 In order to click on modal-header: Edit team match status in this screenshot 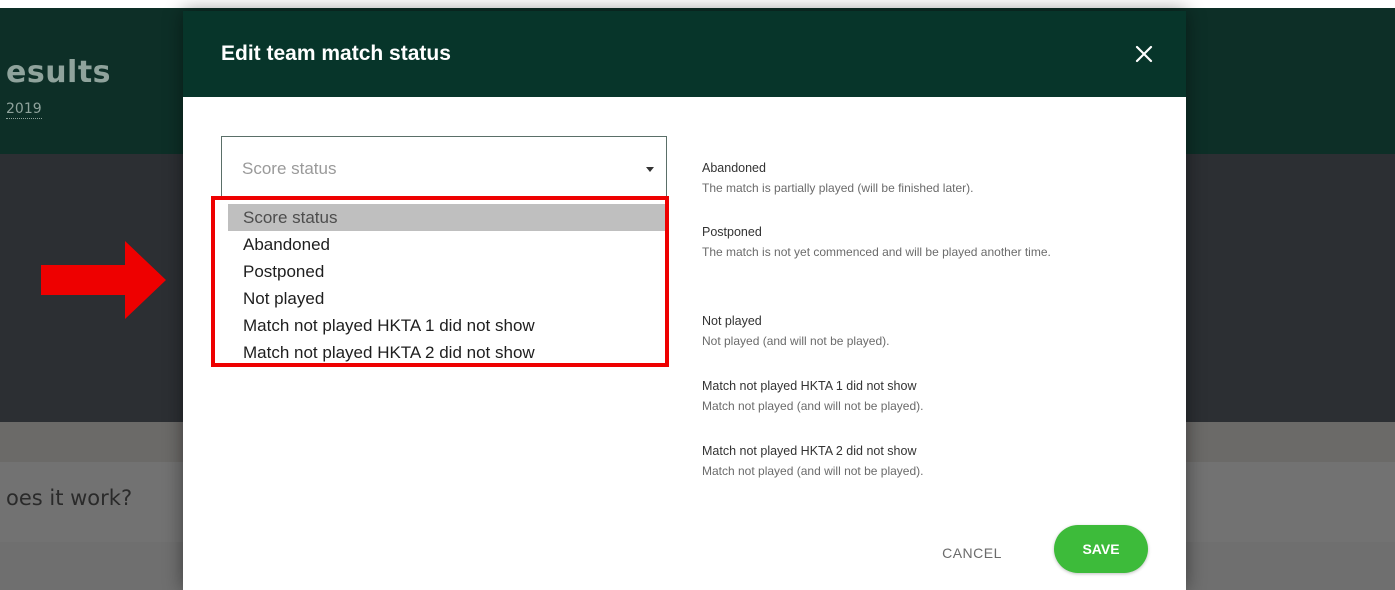, I will do `click(684, 54)`.